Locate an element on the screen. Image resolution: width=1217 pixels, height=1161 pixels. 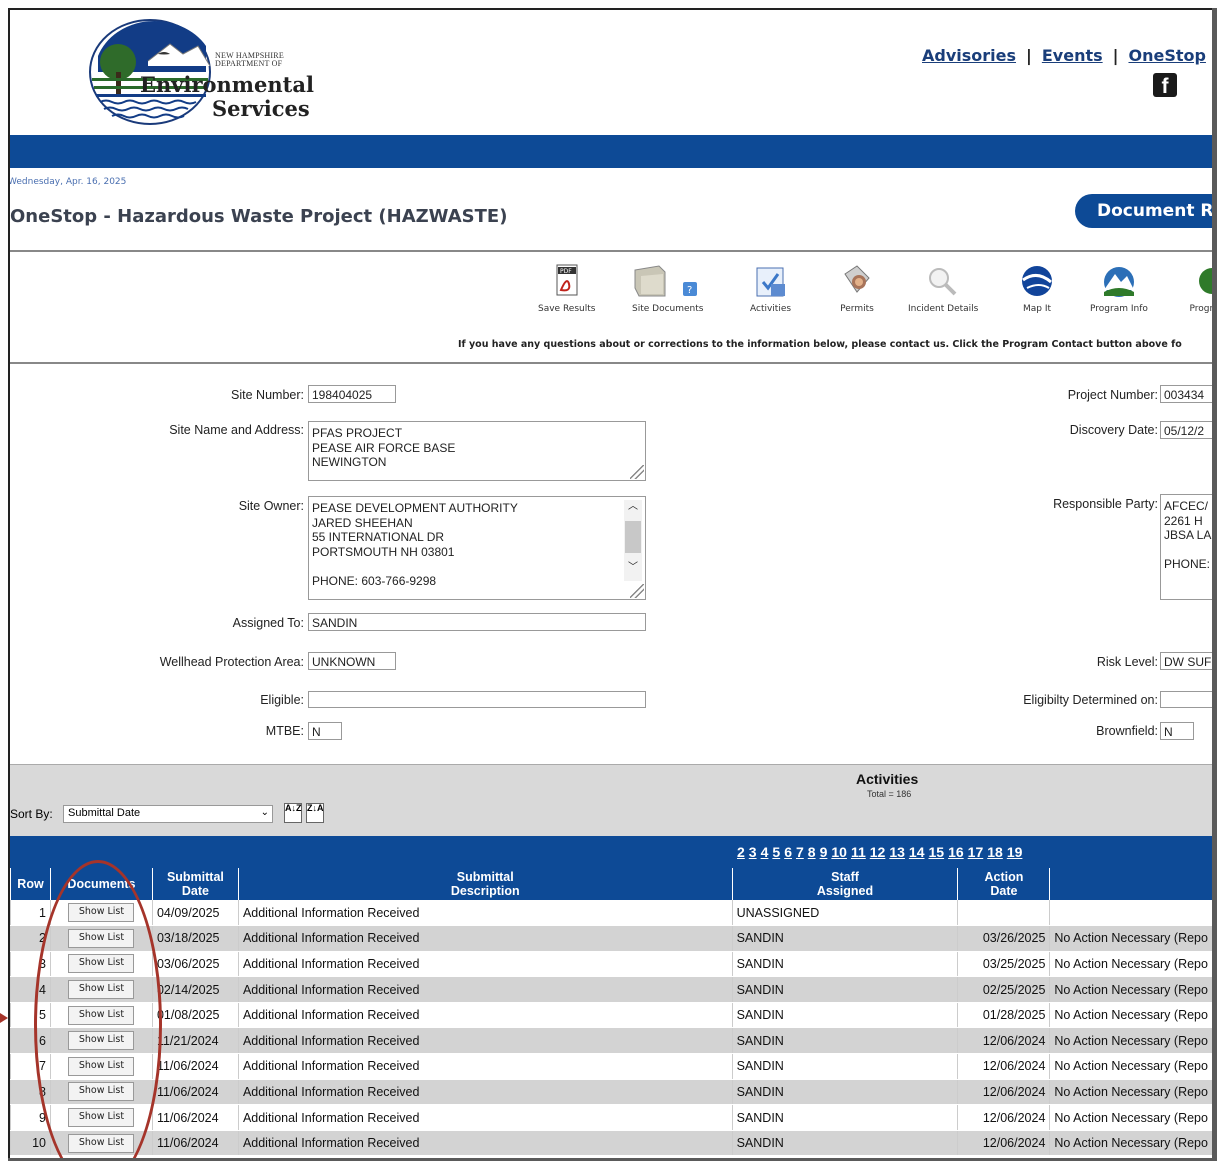
page-link: 4 is located at coordinates (765, 852).